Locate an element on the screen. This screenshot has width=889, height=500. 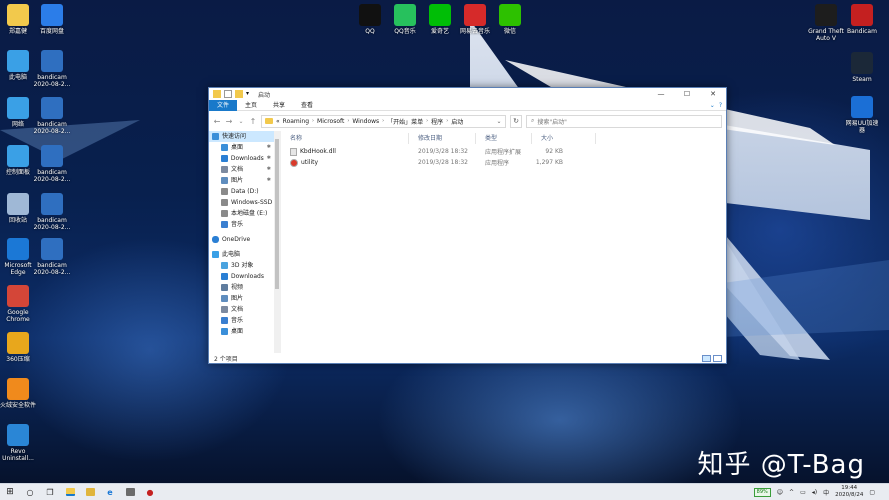
sidebar-item: Downloads is located at coordinates (244, 276).